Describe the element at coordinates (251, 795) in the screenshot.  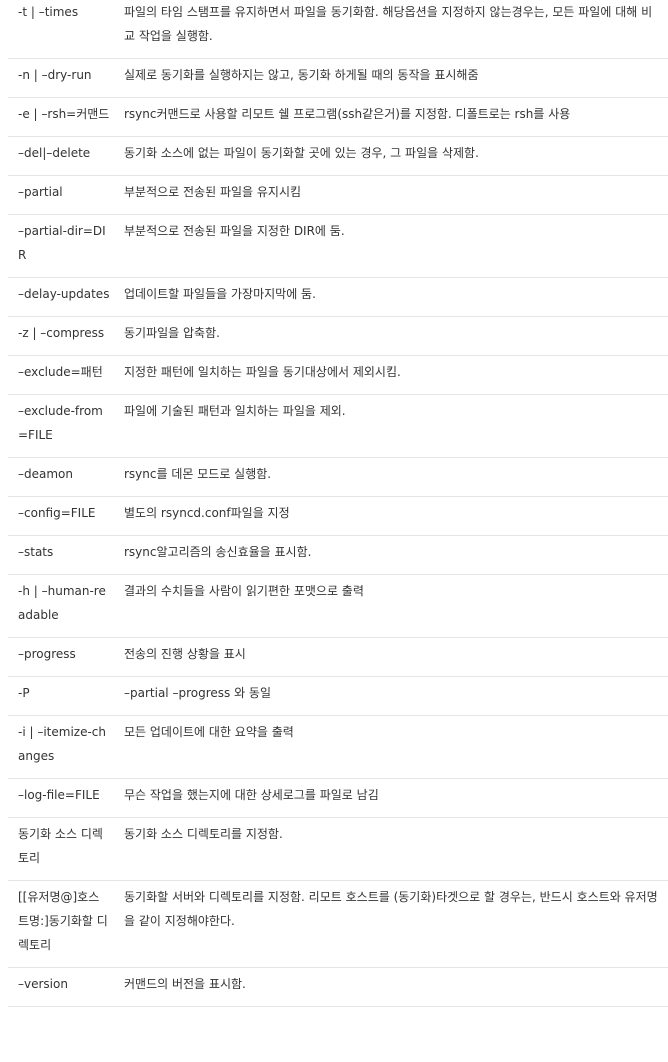
I see `description-cell: 무슨 작업을 했는지에 대한 상세로그를 파일로 남김` at that location.